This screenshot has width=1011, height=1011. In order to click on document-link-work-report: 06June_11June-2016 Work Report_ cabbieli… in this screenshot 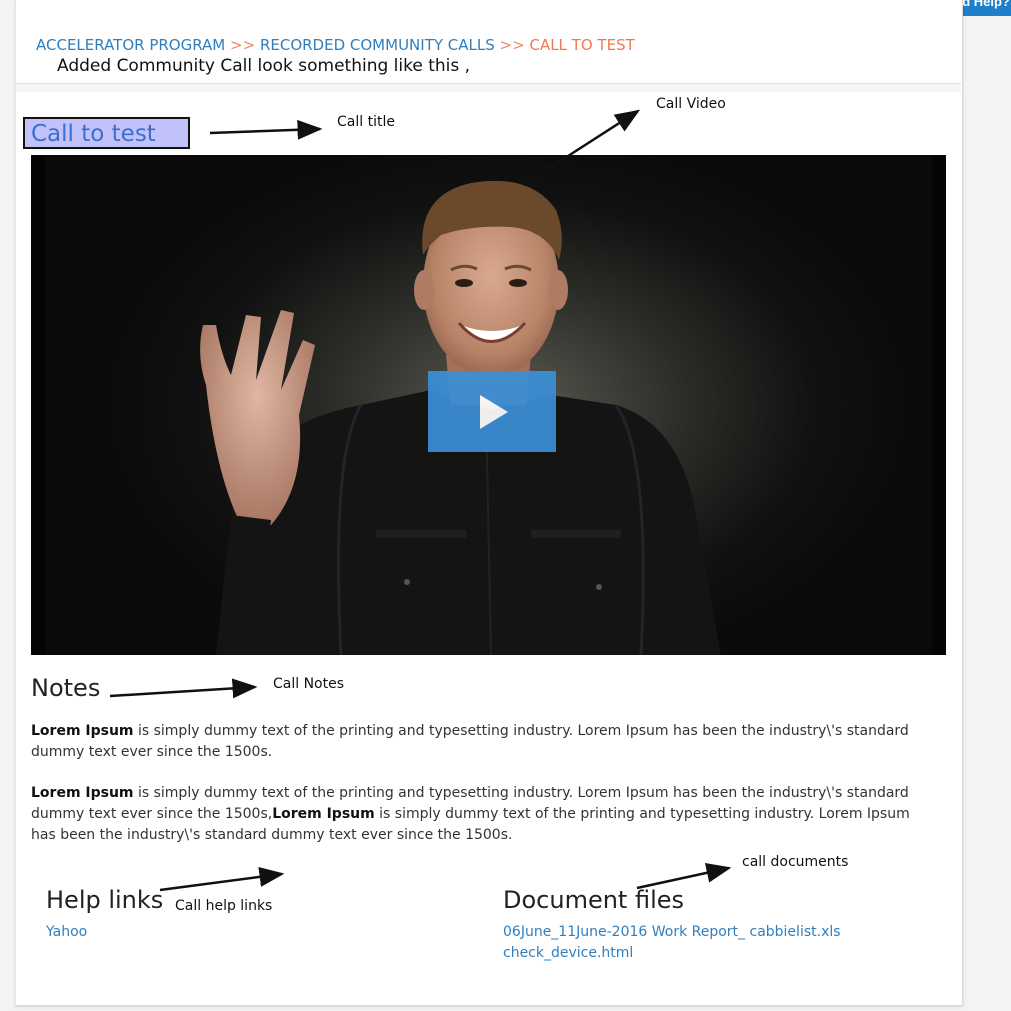, I will do `click(672, 932)`.